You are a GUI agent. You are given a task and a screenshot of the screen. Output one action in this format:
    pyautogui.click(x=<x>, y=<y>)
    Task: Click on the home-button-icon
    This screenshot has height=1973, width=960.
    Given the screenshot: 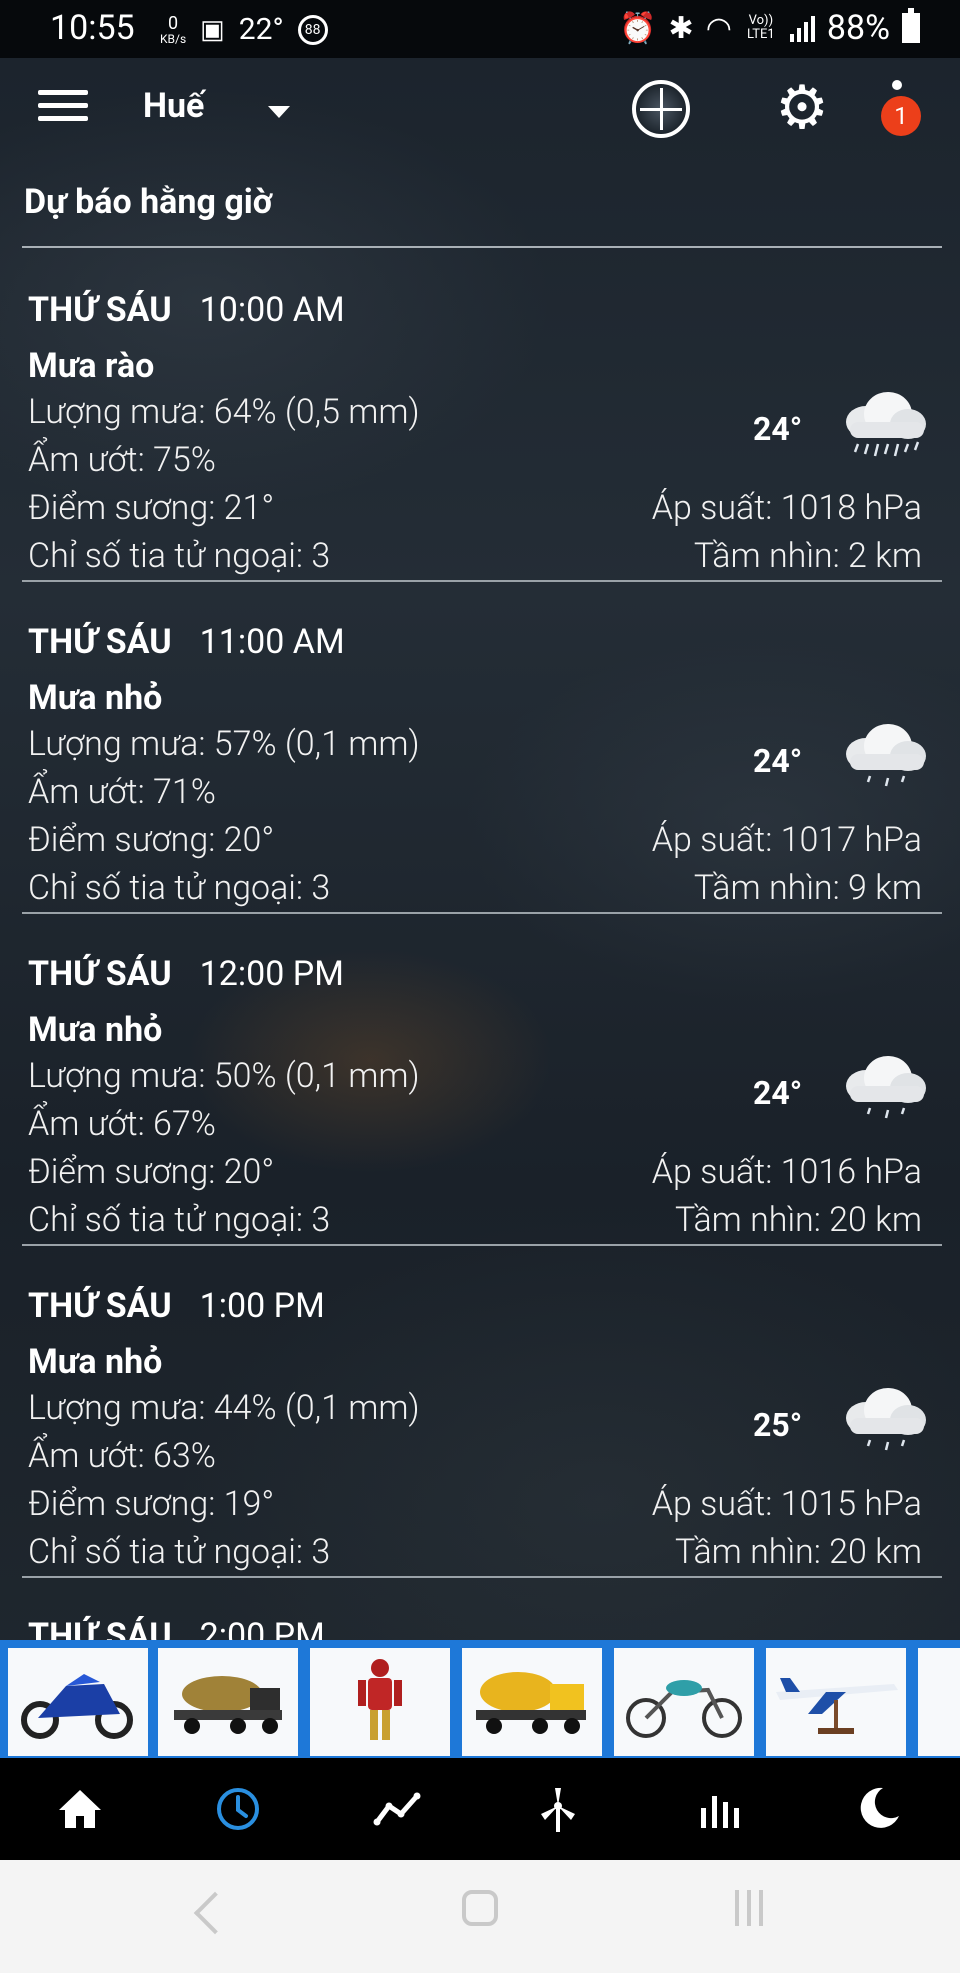 What is the action you would take?
    pyautogui.click(x=480, y=1908)
    